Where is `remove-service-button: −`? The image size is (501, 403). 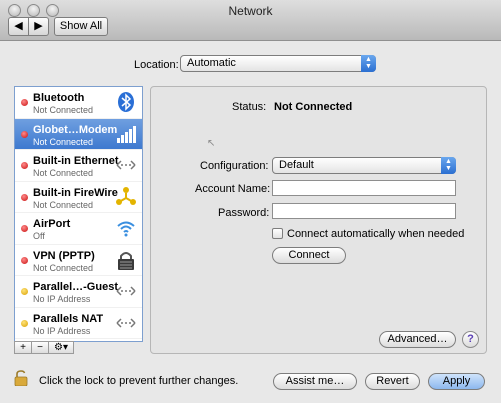 remove-service-button: − is located at coordinates (40, 347).